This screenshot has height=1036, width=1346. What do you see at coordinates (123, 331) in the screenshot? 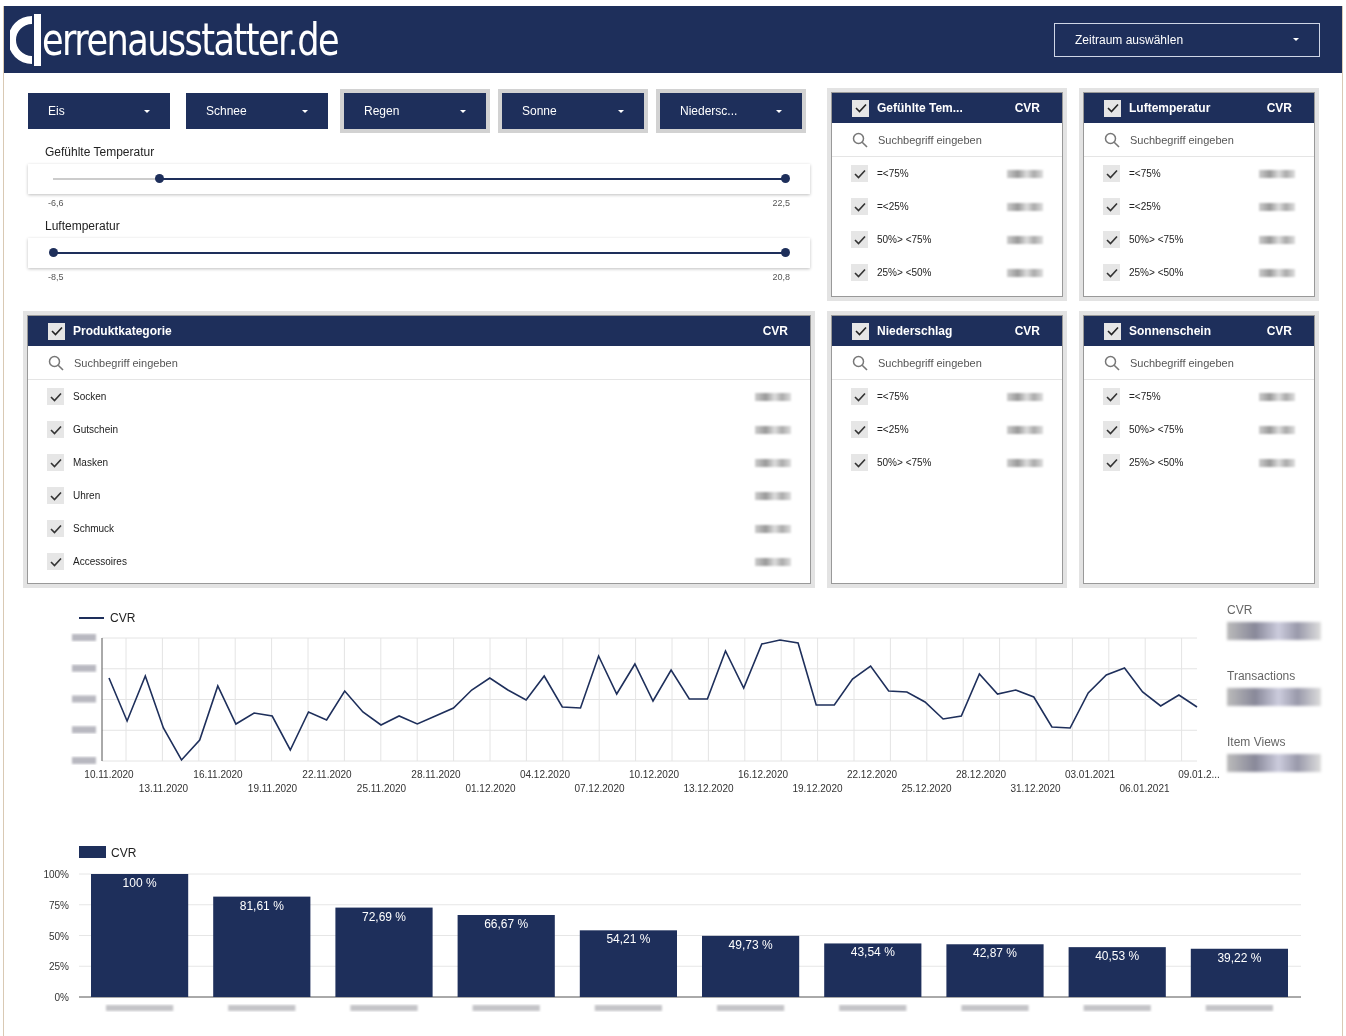
I see `panel-title: Produktkategorie` at bounding box center [123, 331].